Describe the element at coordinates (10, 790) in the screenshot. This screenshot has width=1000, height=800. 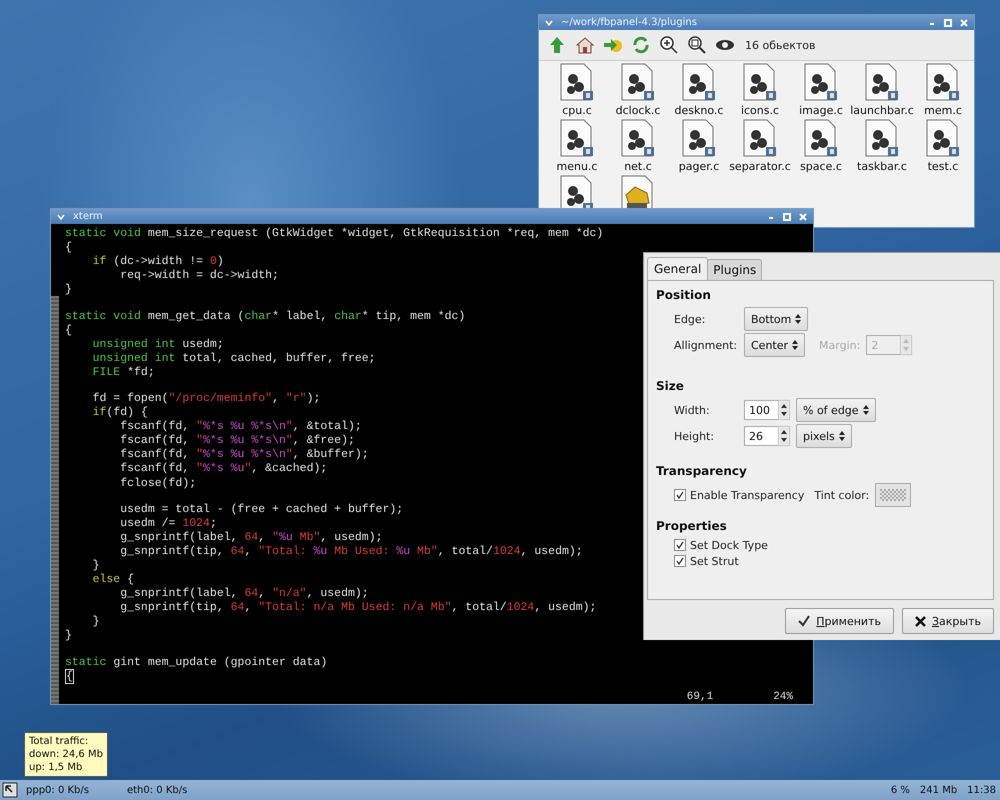
I see `menu-icon` at that location.